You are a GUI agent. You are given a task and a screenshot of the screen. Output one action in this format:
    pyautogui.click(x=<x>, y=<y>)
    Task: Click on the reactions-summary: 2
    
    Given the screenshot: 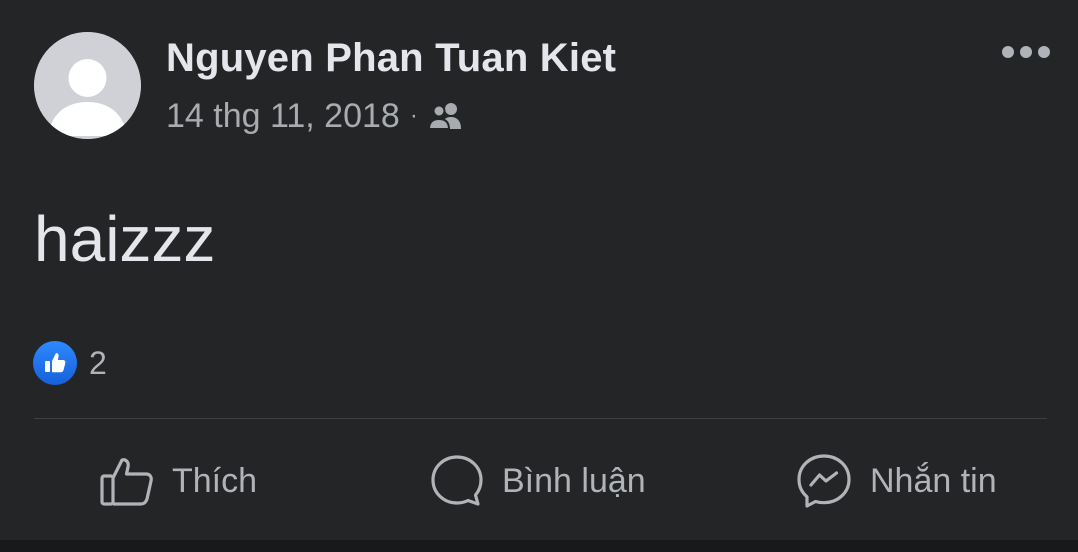 What is the action you would take?
    pyautogui.click(x=70, y=363)
    